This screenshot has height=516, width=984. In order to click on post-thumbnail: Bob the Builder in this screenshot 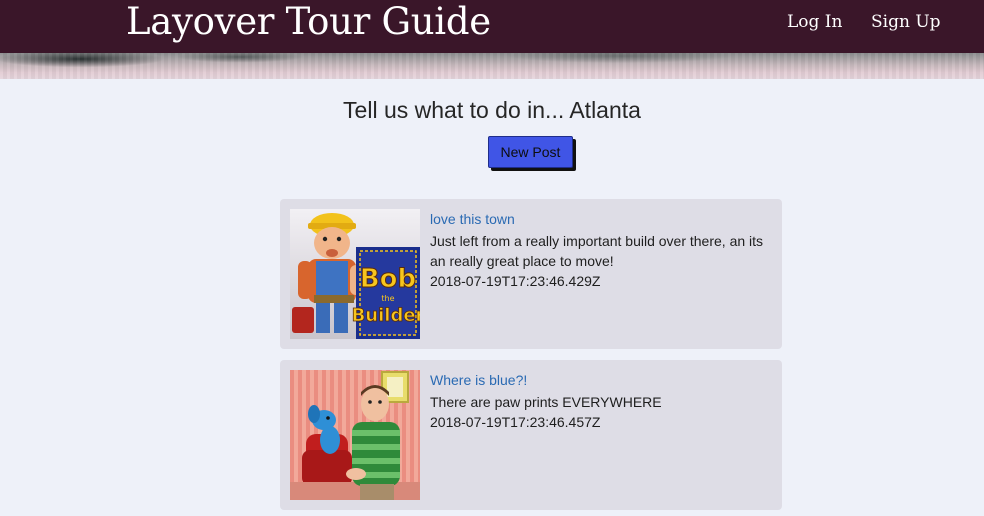, I will do `click(355, 274)`.